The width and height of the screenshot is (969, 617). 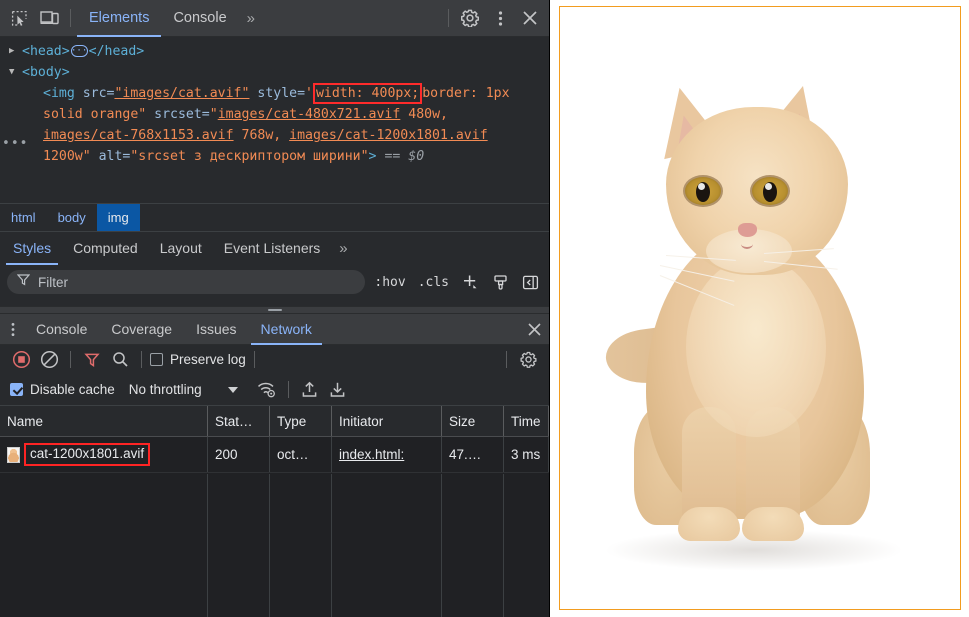 What do you see at coordinates (301, 421) in the screenshot?
I see `column-header-type: Type` at bounding box center [301, 421].